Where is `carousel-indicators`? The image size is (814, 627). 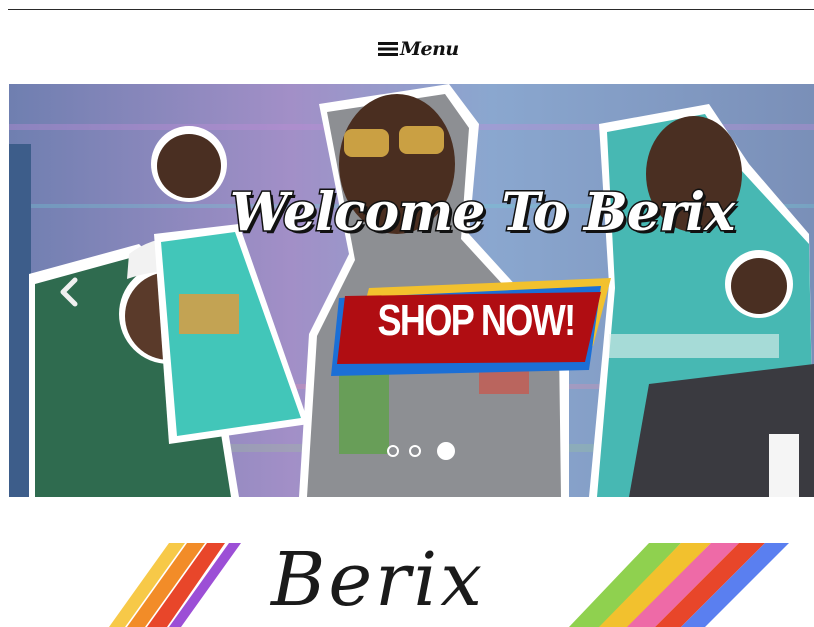
carousel-indicators is located at coordinates (421, 451).